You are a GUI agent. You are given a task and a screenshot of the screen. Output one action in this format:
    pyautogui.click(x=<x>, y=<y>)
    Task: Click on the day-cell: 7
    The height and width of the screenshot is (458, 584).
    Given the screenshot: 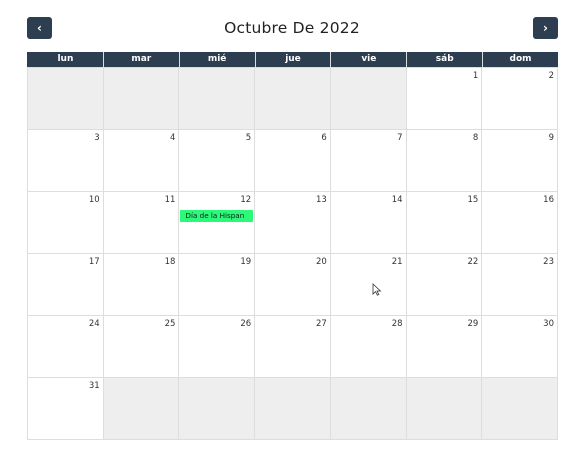 What is the action you would take?
    pyautogui.click(x=368, y=160)
    